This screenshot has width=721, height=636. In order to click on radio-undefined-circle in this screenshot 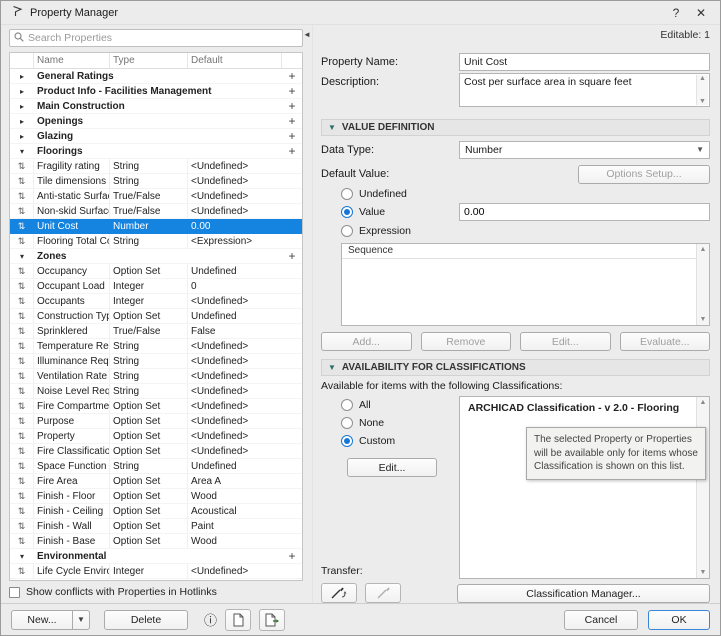, I will do `click(347, 193)`.